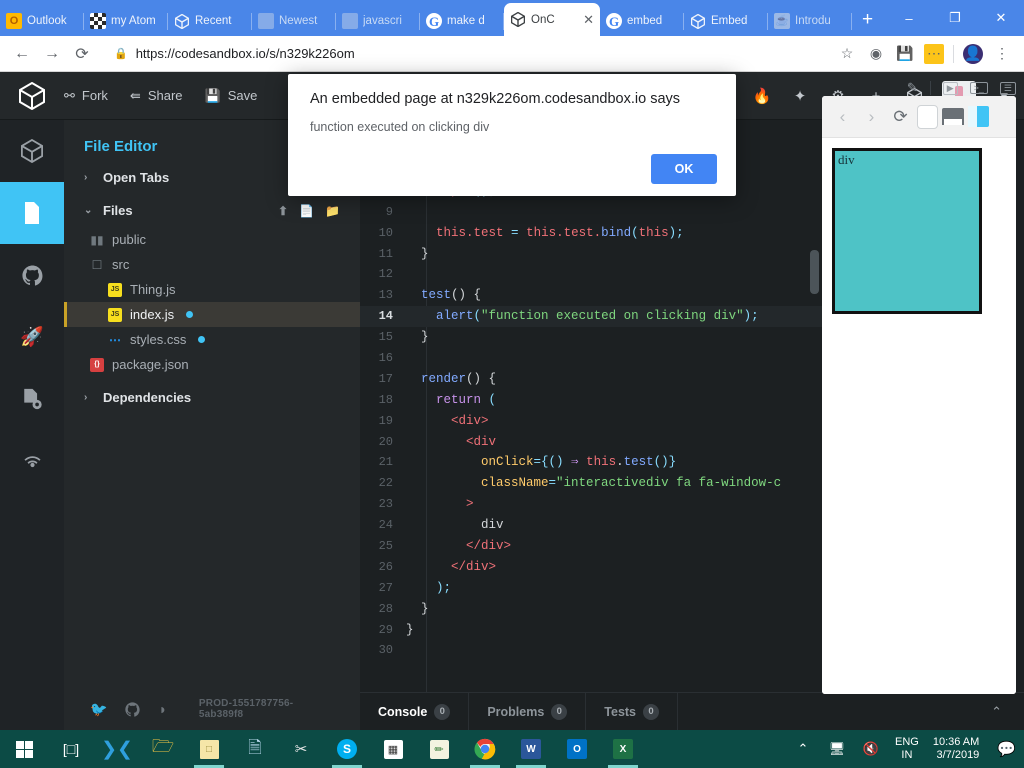 The height and width of the screenshot is (768, 1024). What do you see at coordinates (212, 314) in the screenshot?
I see `file-tree-item: JS index.js` at bounding box center [212, 314].